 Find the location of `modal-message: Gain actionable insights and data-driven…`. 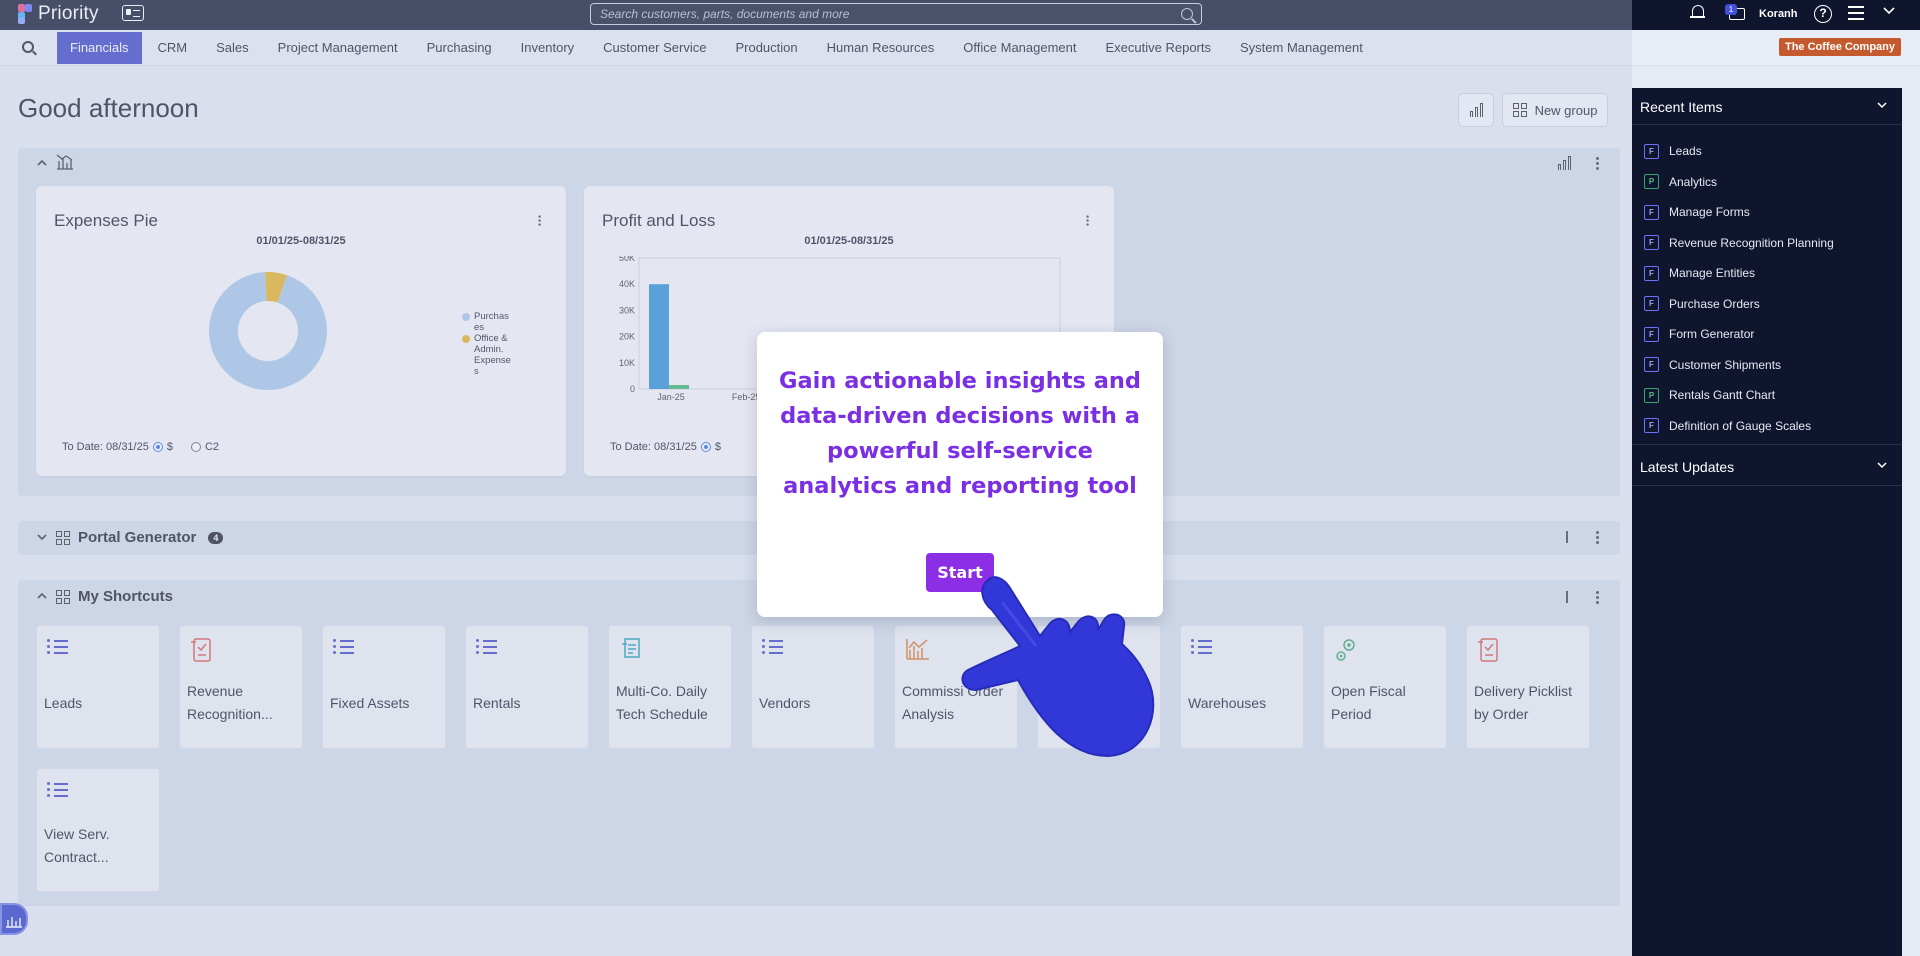

modal-message: Gain actionable insights and data-driven… is located at coordinates (960, 433).